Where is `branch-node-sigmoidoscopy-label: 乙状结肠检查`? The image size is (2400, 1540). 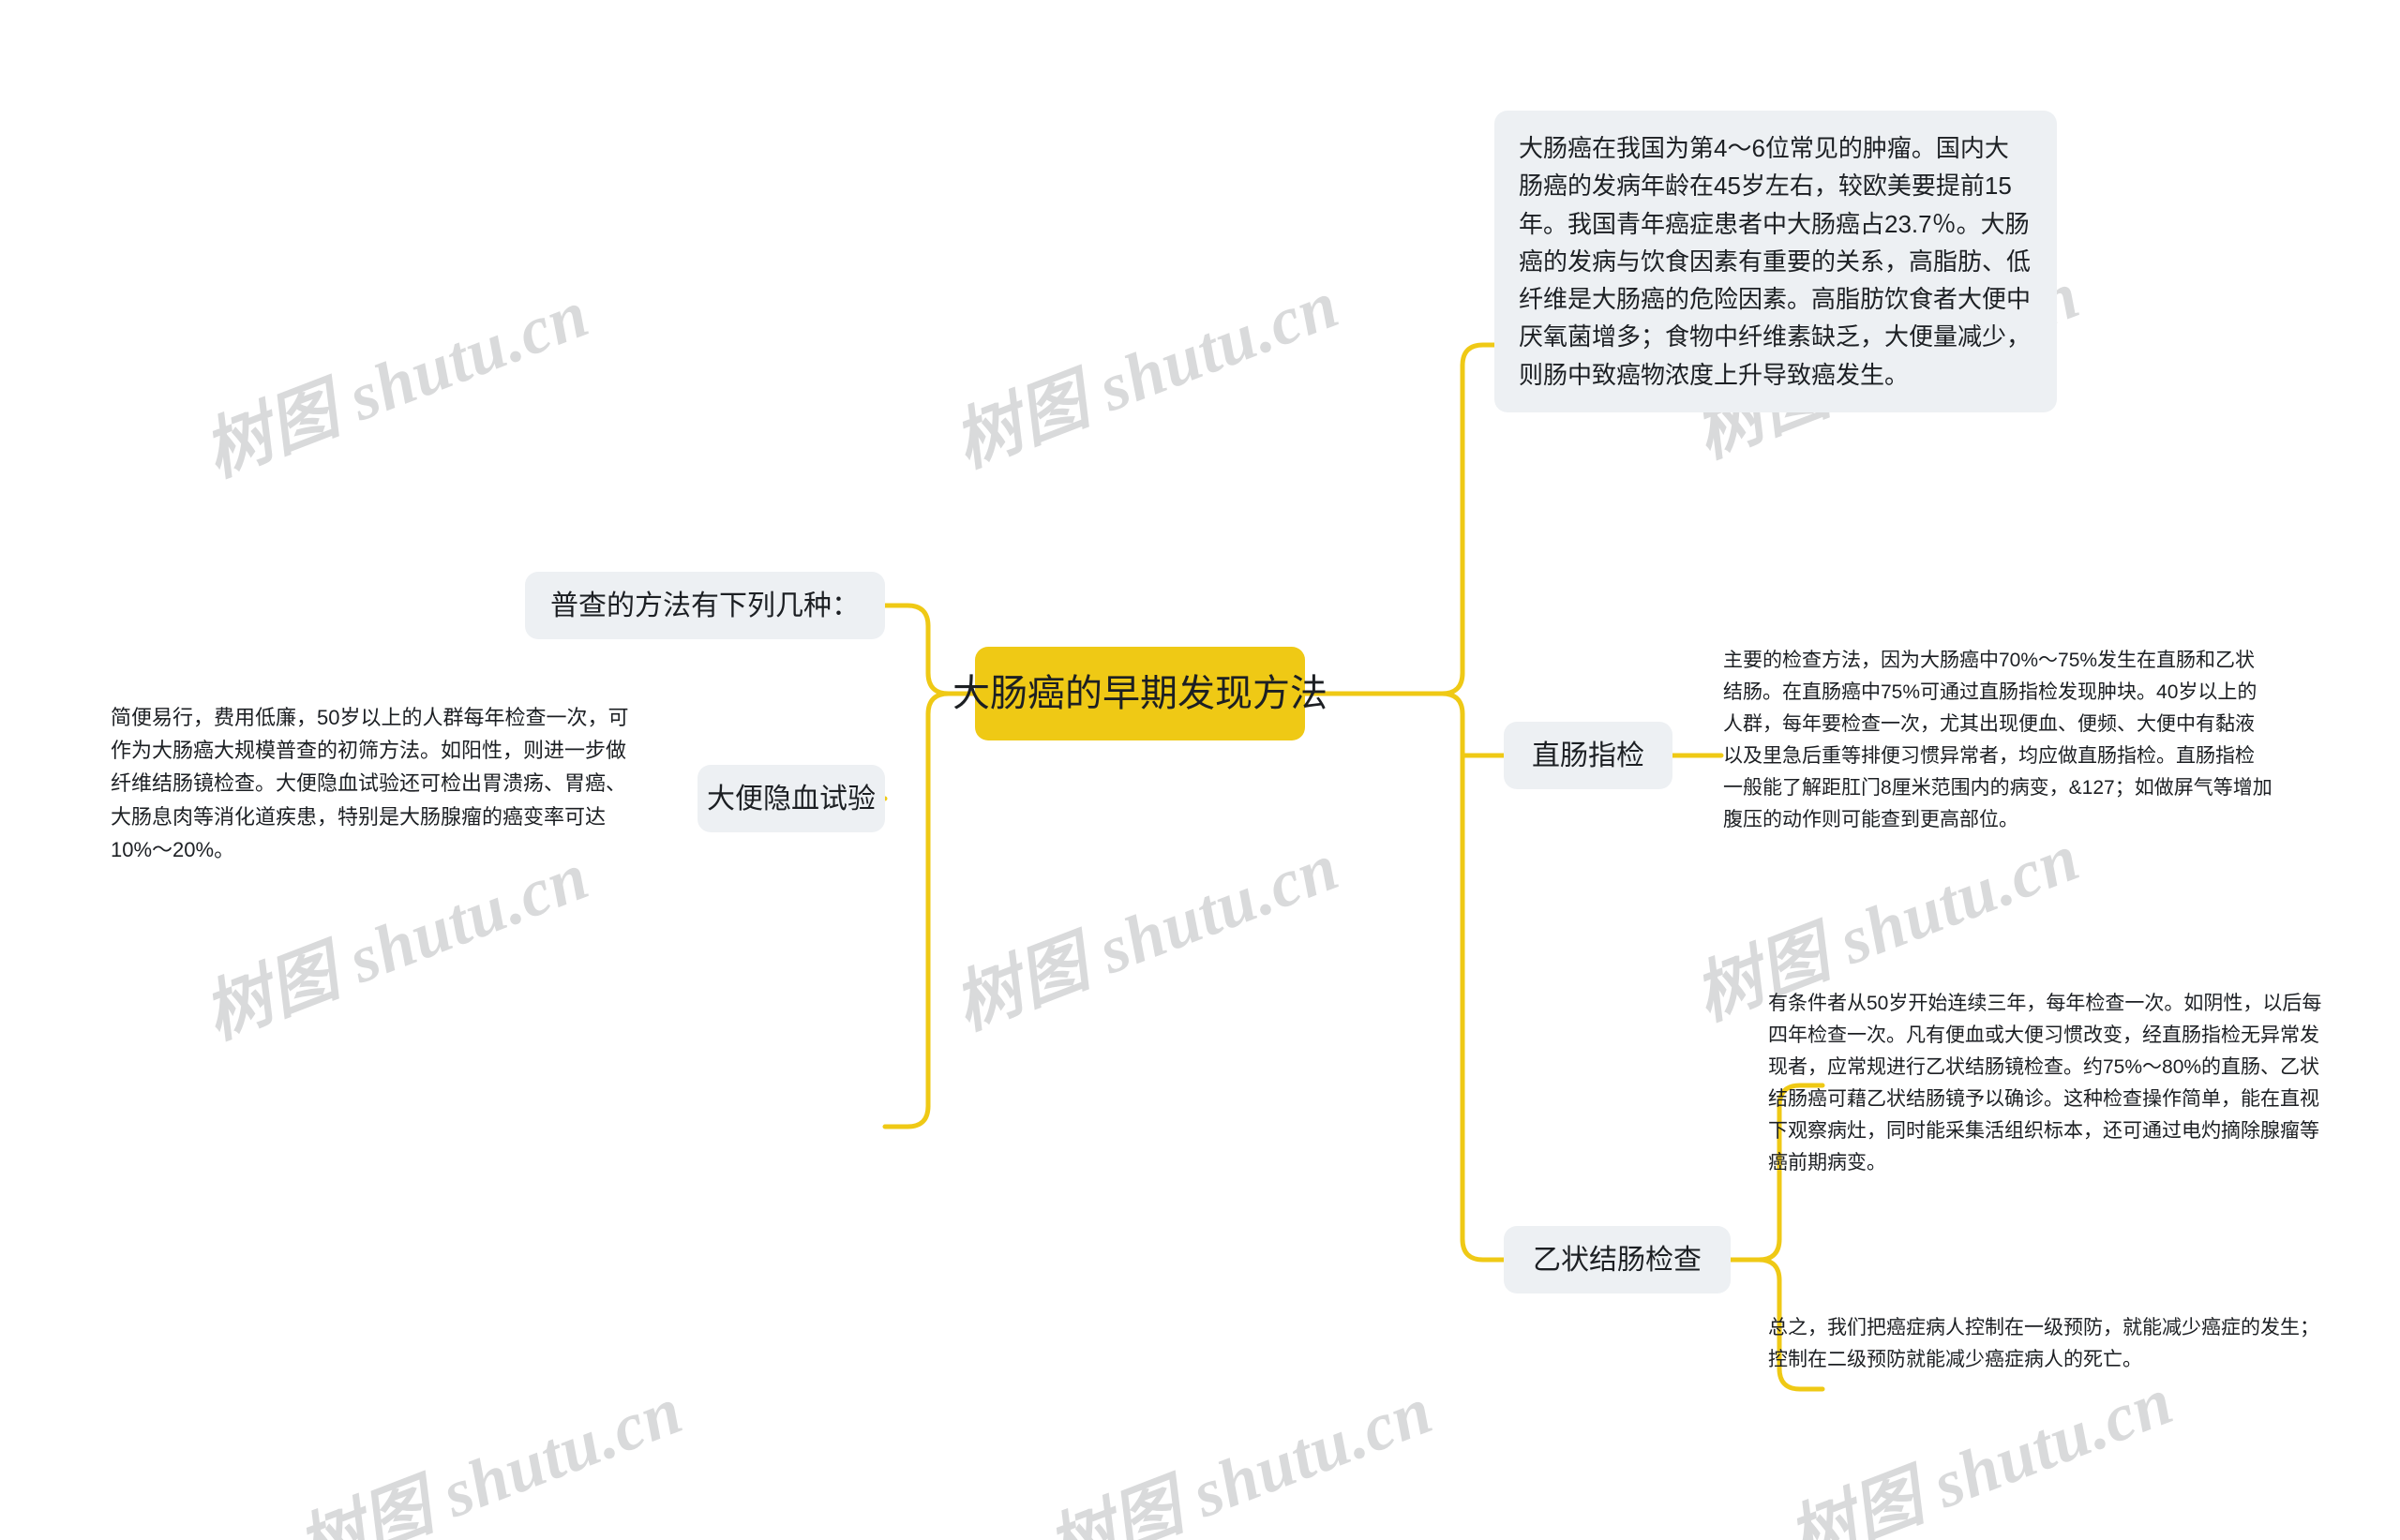
branch-node-sigmoidoscopy-label: 乙状结肠检查 is located at coordinates (1617, 1260).